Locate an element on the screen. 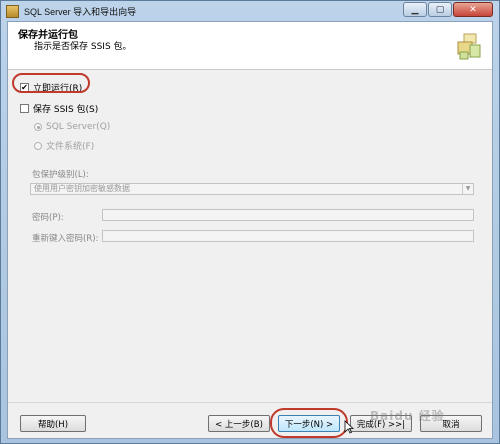 The width and height of the screenshot is (500, 444). radio-file-system is located at coordinates (38, 145).